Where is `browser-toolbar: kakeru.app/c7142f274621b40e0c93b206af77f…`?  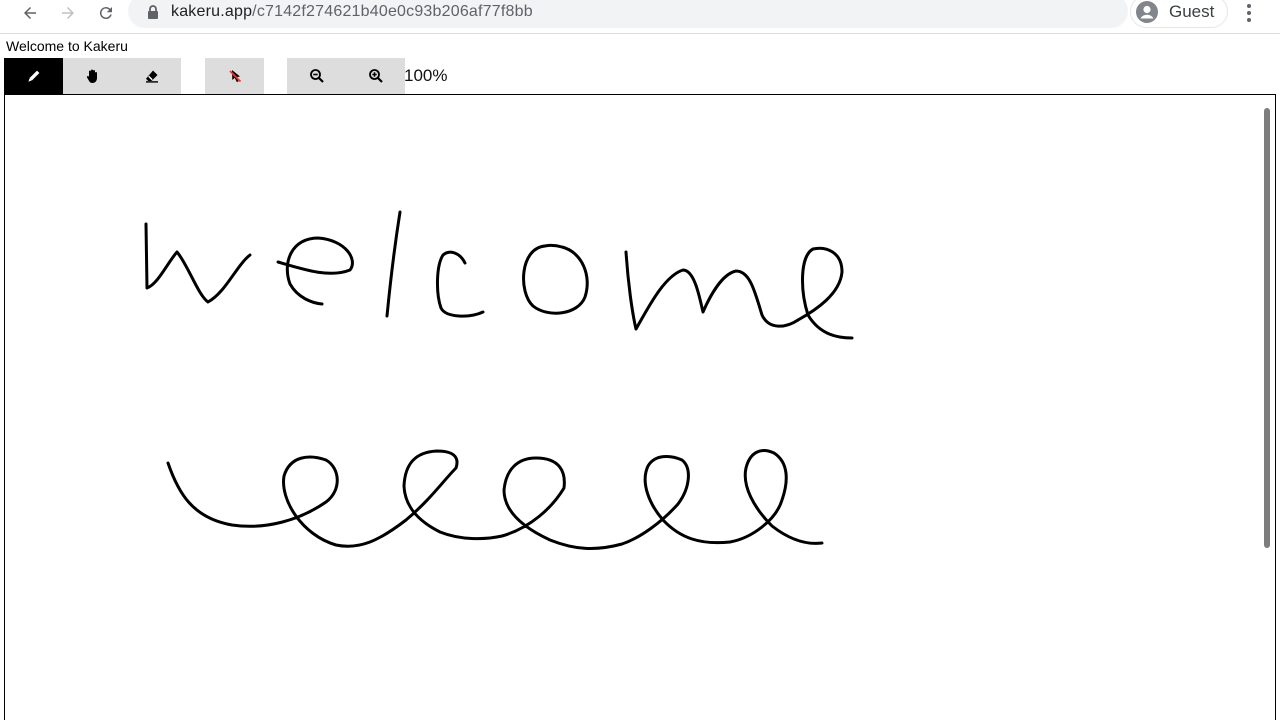
browser-toolbar: kakeru.app/c7142f274621b40e0c93b206af77f… is located at coordinates (640, 17).